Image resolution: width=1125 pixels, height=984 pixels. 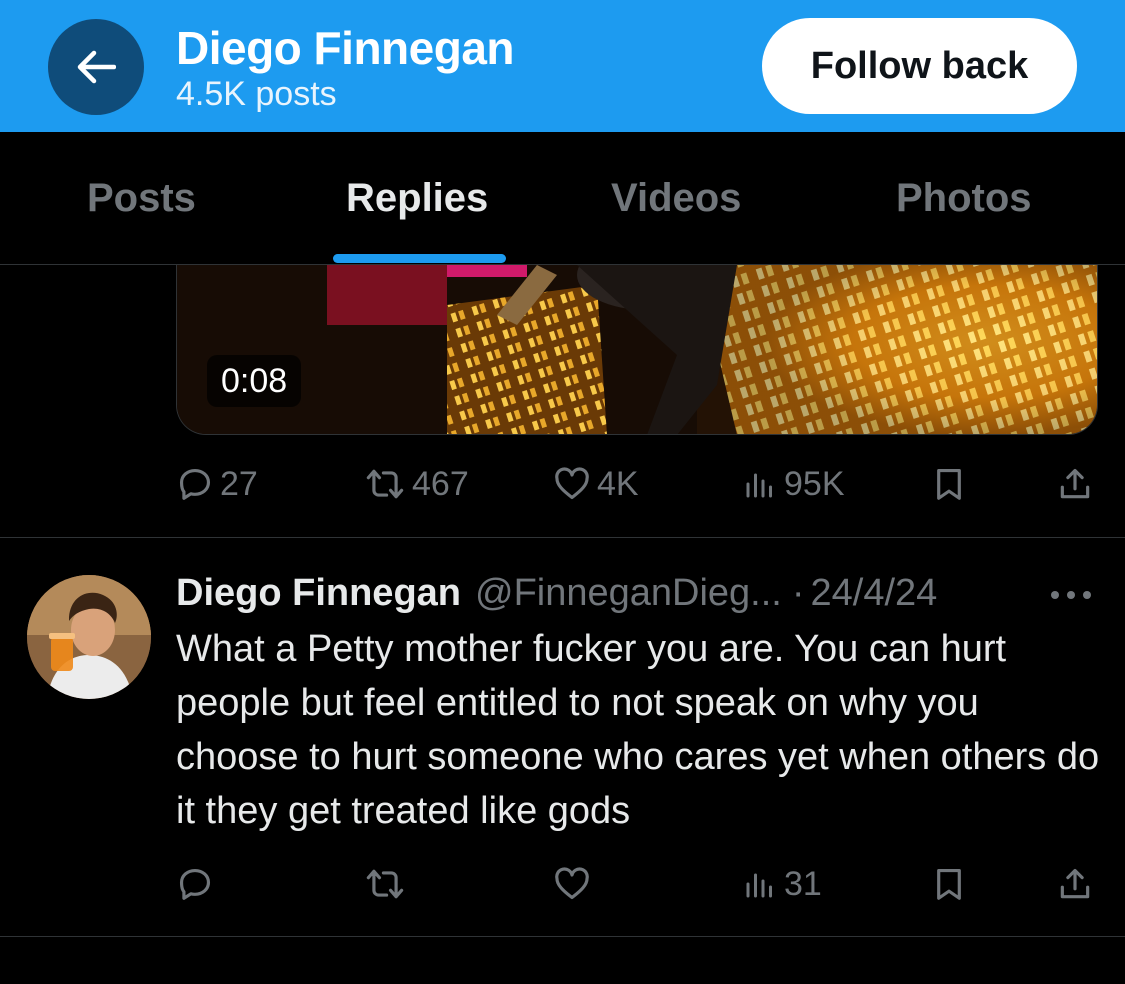 What do you see at coordinates (345, 48) in the screenshot?
I see `profile-name: Diego Finnegan` at bounding box center [345, 48].